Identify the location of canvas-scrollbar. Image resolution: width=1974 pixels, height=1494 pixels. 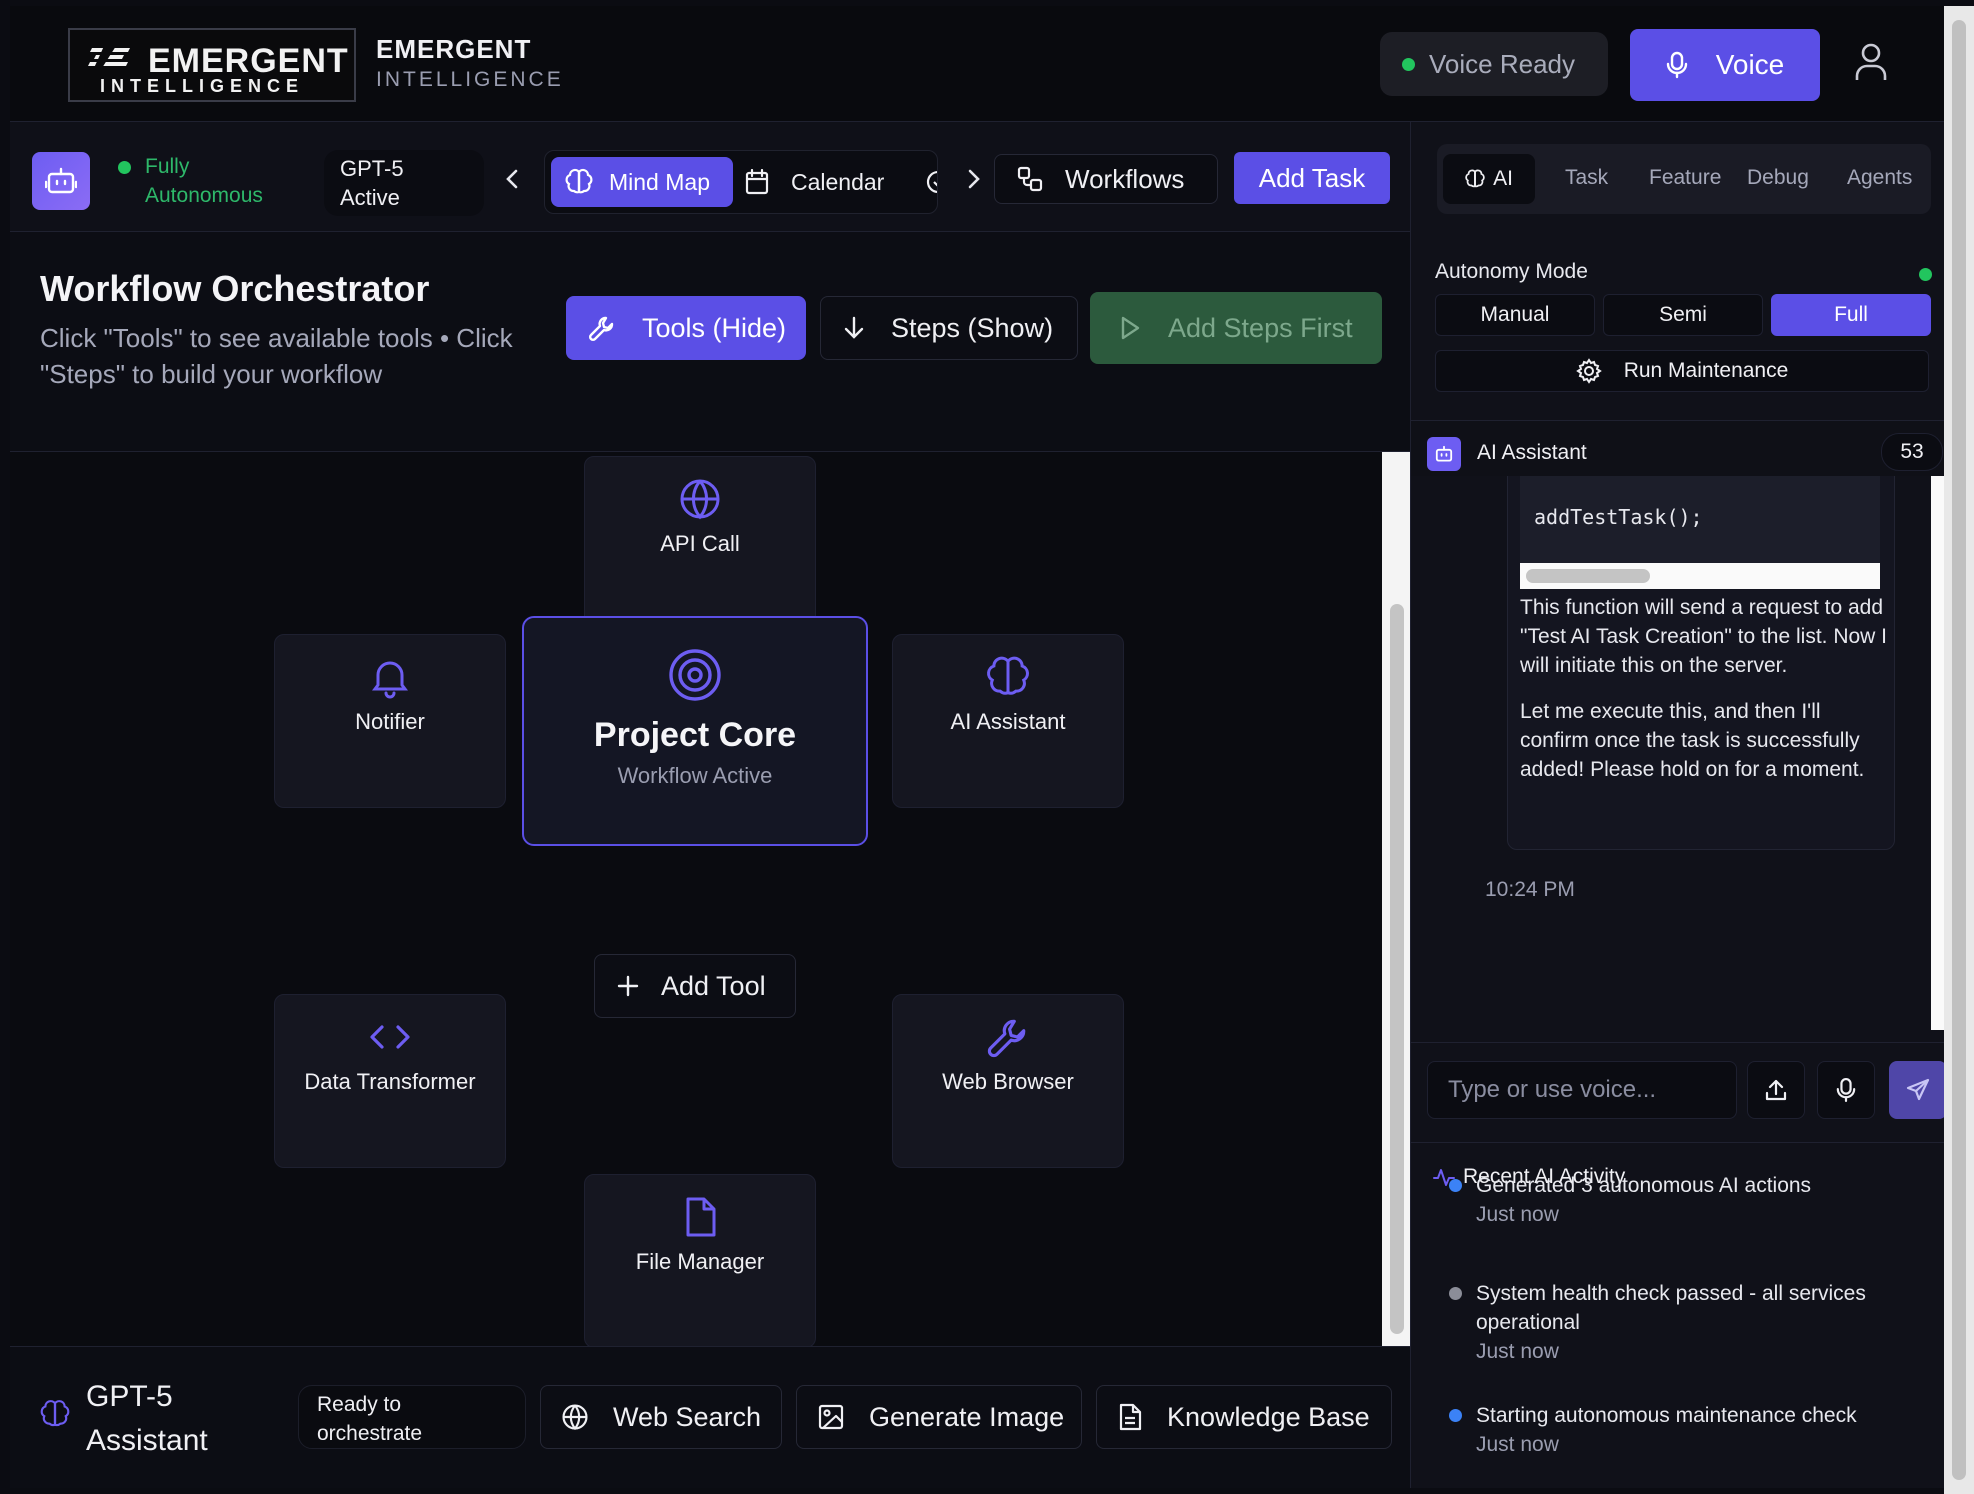
(1396, 899).